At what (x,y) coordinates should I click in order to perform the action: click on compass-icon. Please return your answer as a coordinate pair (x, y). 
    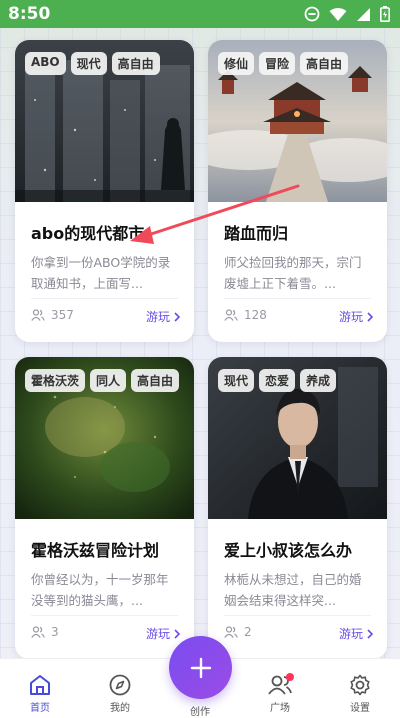
    Looking at the image, I should click on (120, 685).